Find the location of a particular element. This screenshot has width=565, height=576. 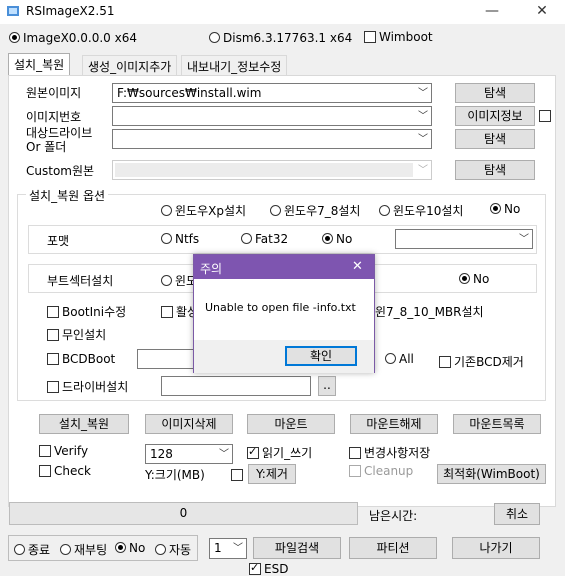

custom-source-combo: ﹀ is located at coordinates (272, 170).